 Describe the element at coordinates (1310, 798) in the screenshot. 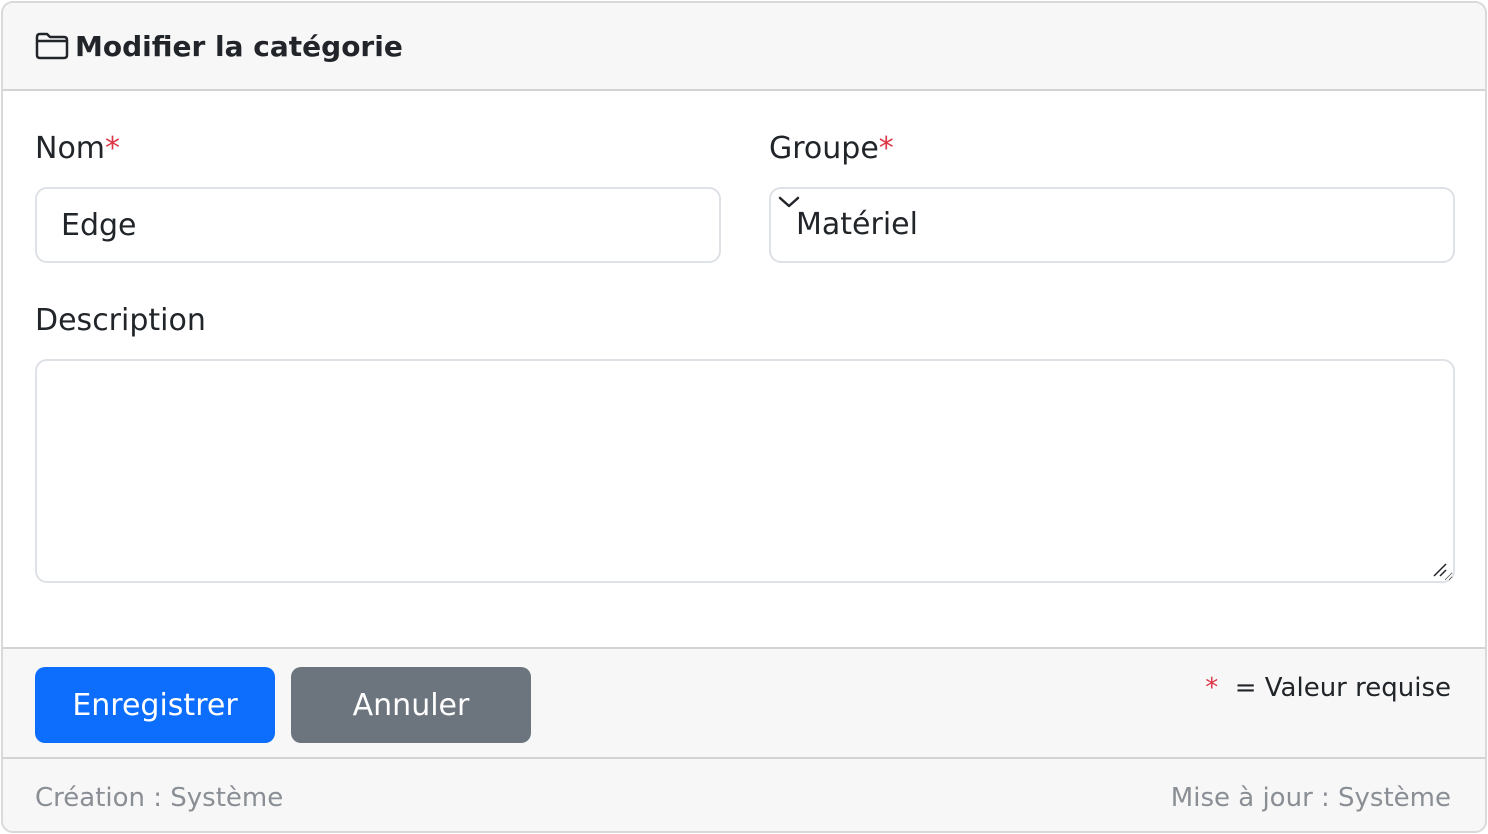

I see `updated-by: Mise à jour : Système` at that location.